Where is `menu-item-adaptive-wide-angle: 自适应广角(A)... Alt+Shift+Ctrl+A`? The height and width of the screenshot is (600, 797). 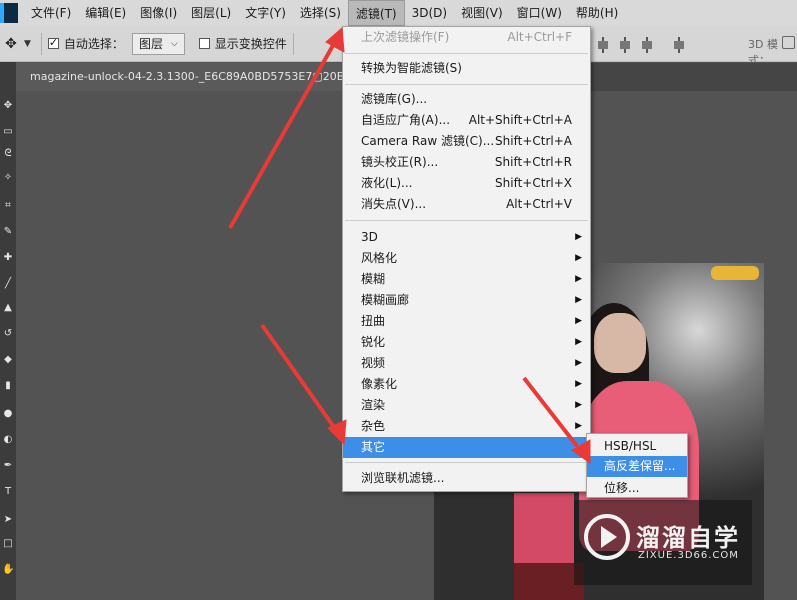
menu-item-adaptive-wide-angle: 自适应广角(A)... Alt+Shift+Ctrl+A is located at coordinates (466, 120).